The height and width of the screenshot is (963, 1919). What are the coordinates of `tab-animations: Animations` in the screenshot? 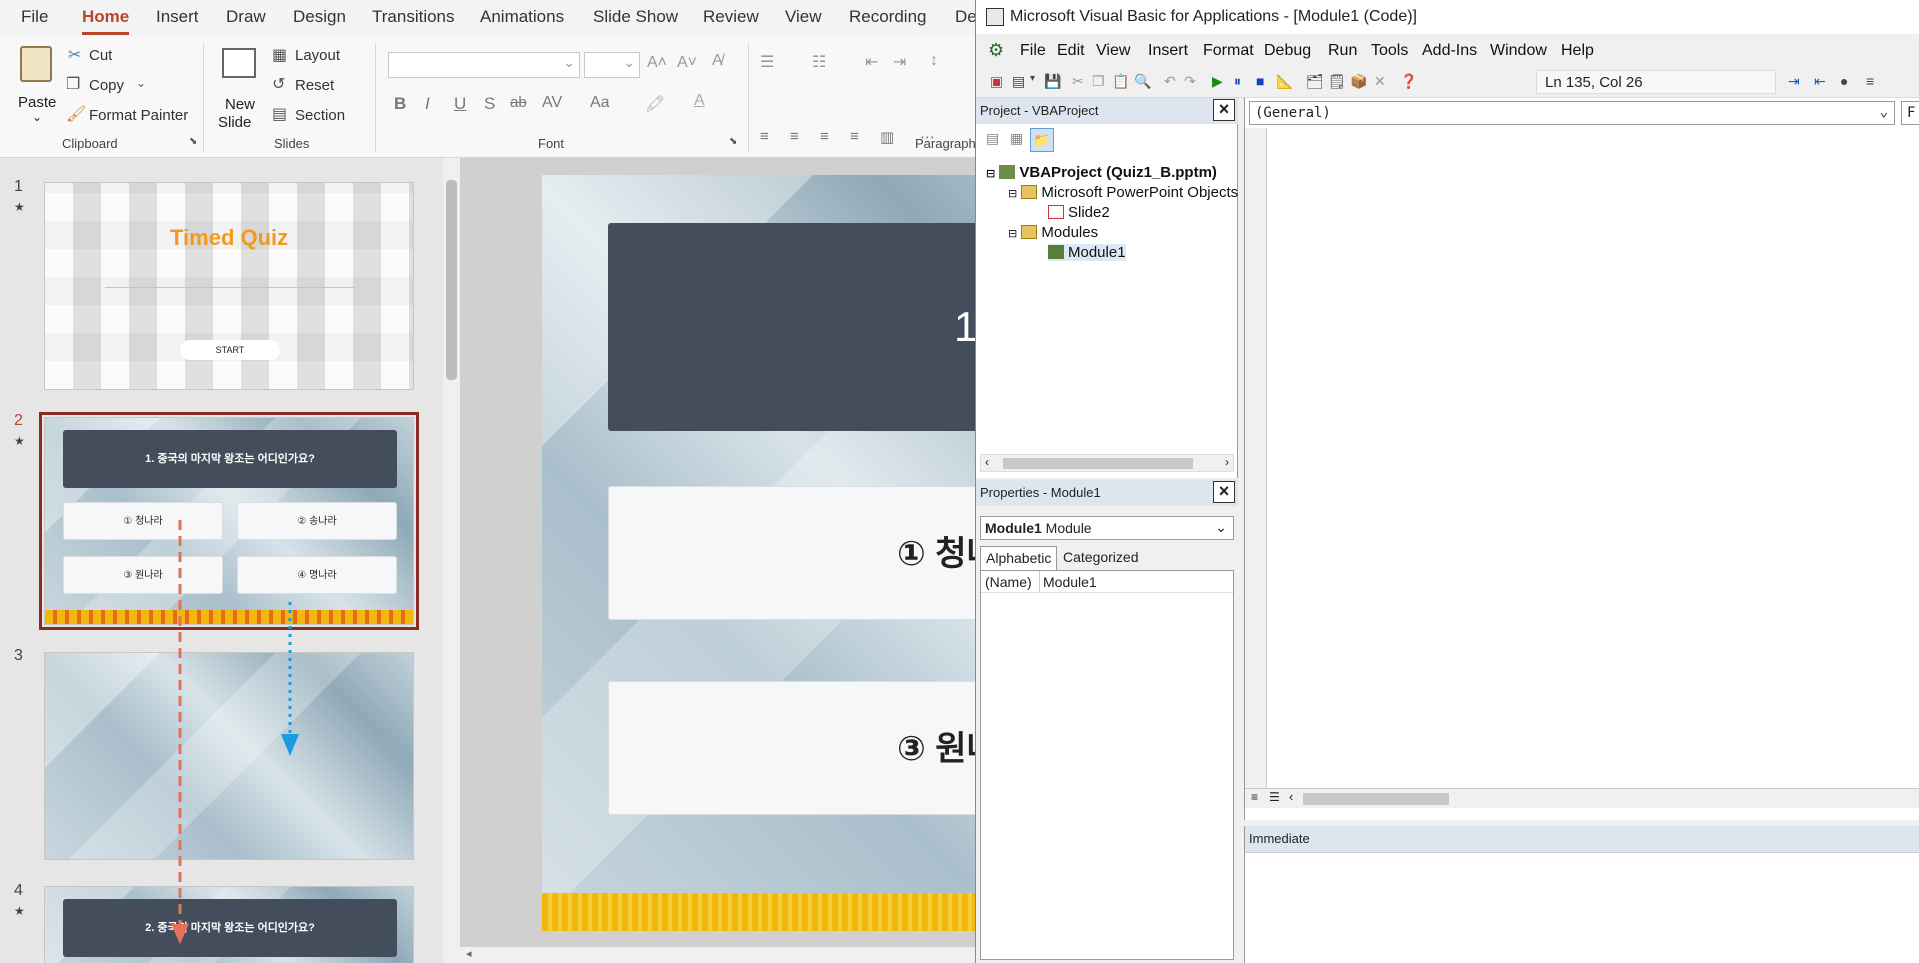 It's located at (522, 17).